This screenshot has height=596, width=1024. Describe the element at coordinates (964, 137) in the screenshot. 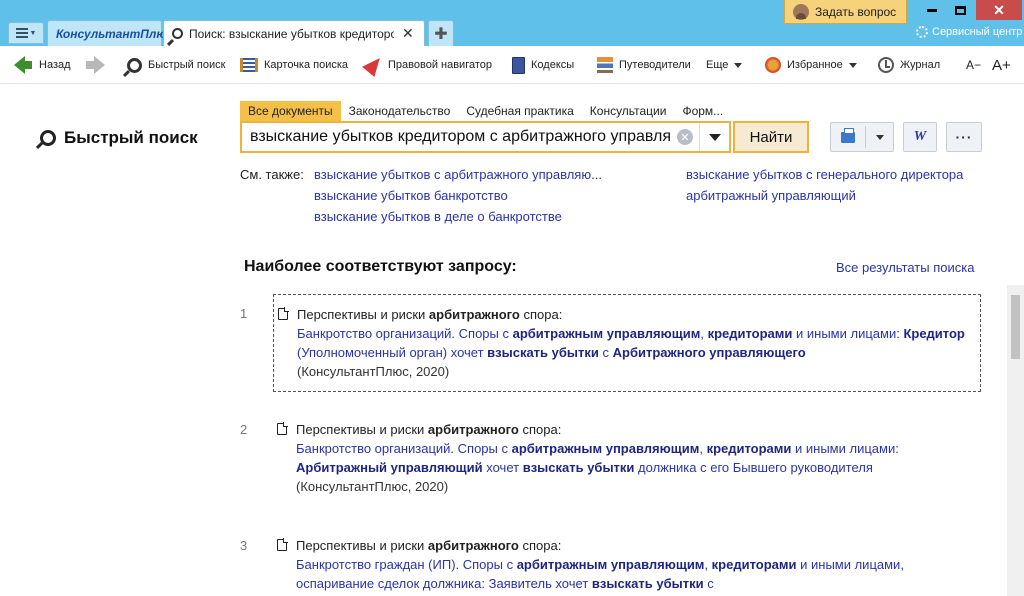

I see `more-options-button: ···` at that location.